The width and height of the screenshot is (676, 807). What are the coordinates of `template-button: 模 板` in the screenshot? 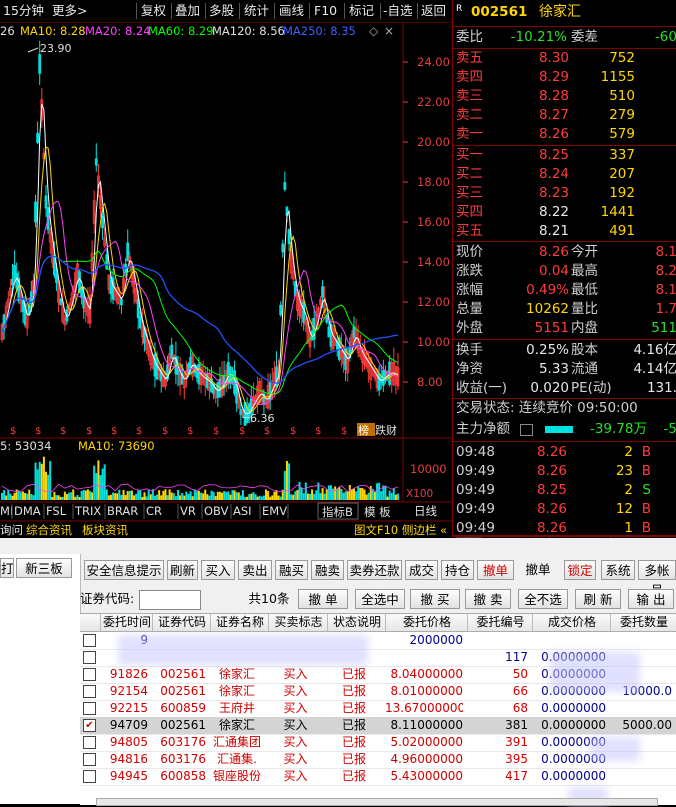 It's located at (377, 512).